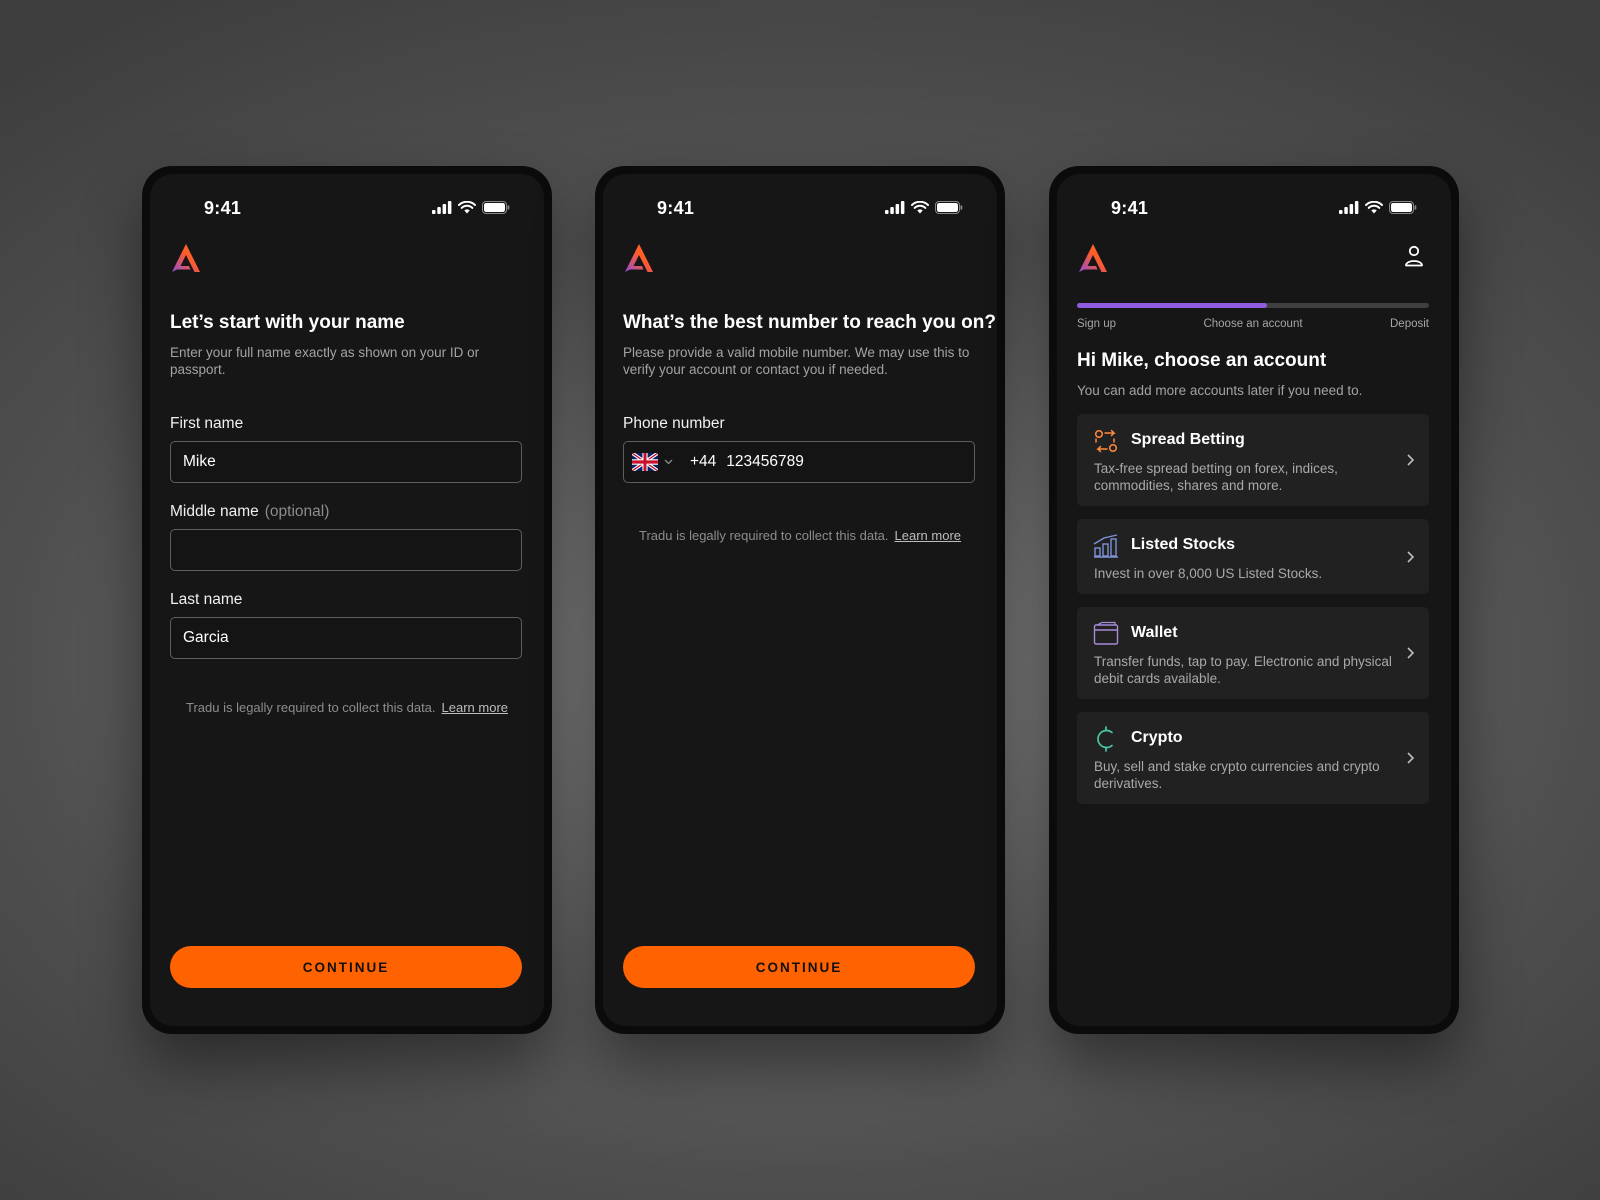 The width and height of the screenshot is (1600, 1200). What do you see at coordinates (1106, 633) in the screenshot?
I see `wallet-icon` at bounding box center [1106, 633].